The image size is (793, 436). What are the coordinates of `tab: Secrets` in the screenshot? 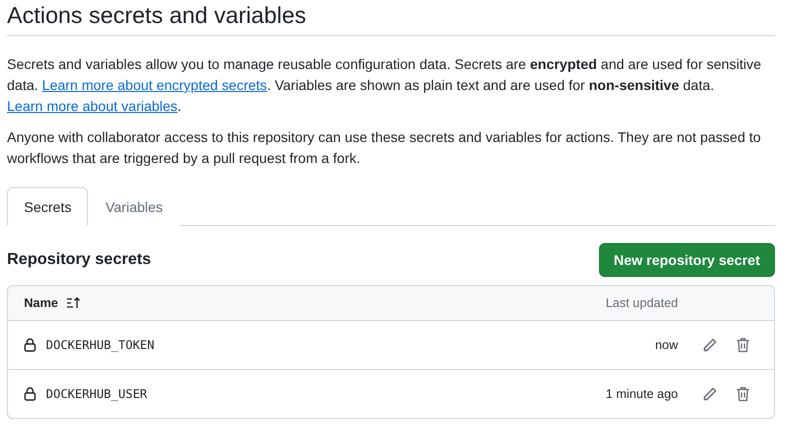 It's located at (47, 206).